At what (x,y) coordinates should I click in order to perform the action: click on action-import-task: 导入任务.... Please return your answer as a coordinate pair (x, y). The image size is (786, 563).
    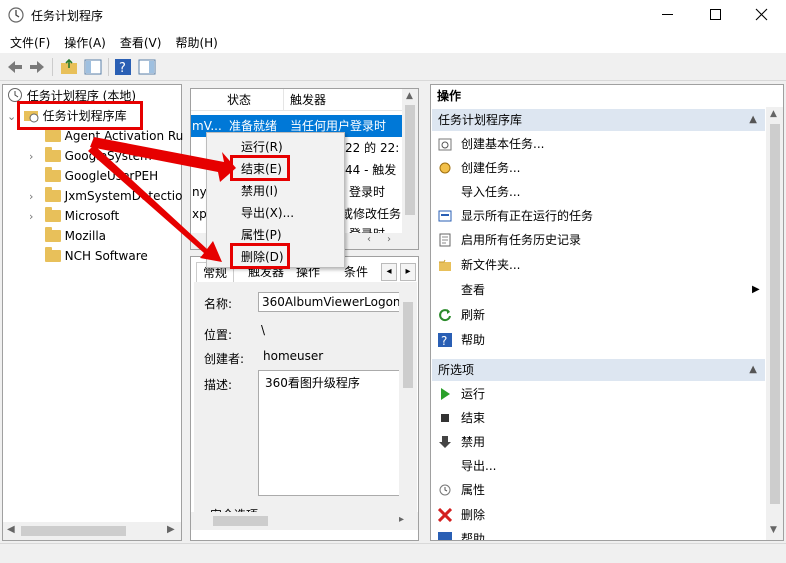
    Looking at the image, I should click on (598, 192).